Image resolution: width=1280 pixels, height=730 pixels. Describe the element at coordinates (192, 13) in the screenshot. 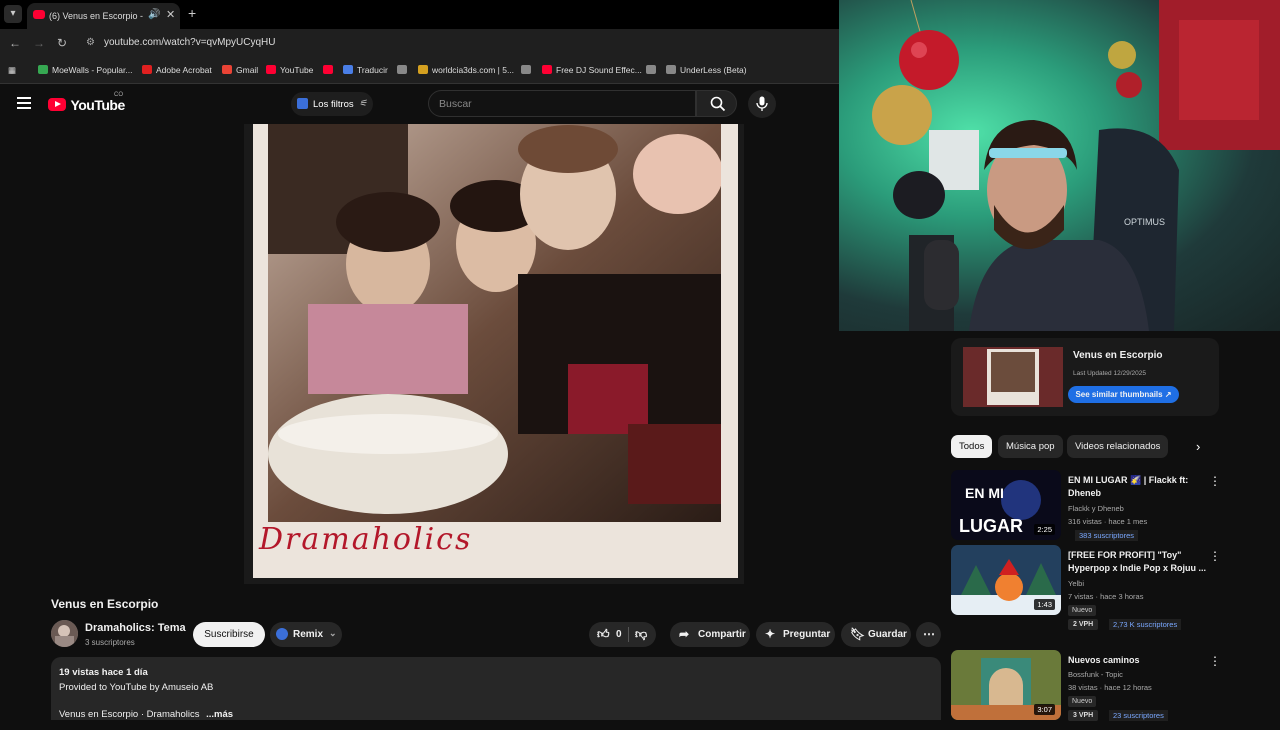

I see `new-tab-button: +` at that location.